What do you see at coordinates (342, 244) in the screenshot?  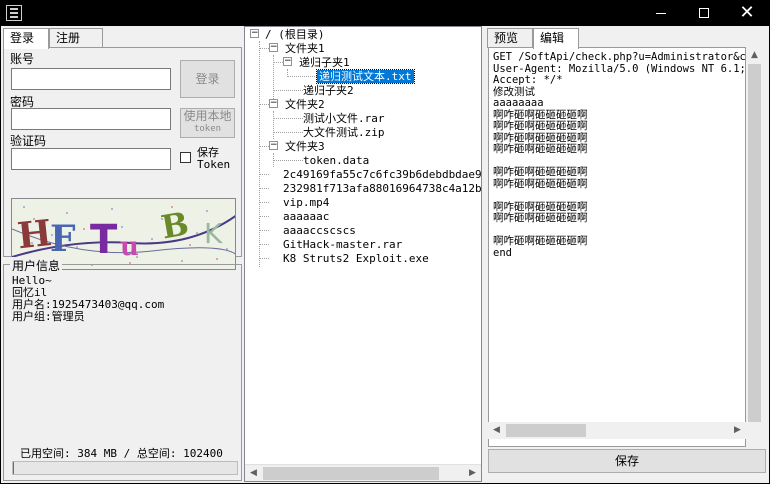 I see `tree-file: GitHack-master.rar` at bounding box center [342, 244].